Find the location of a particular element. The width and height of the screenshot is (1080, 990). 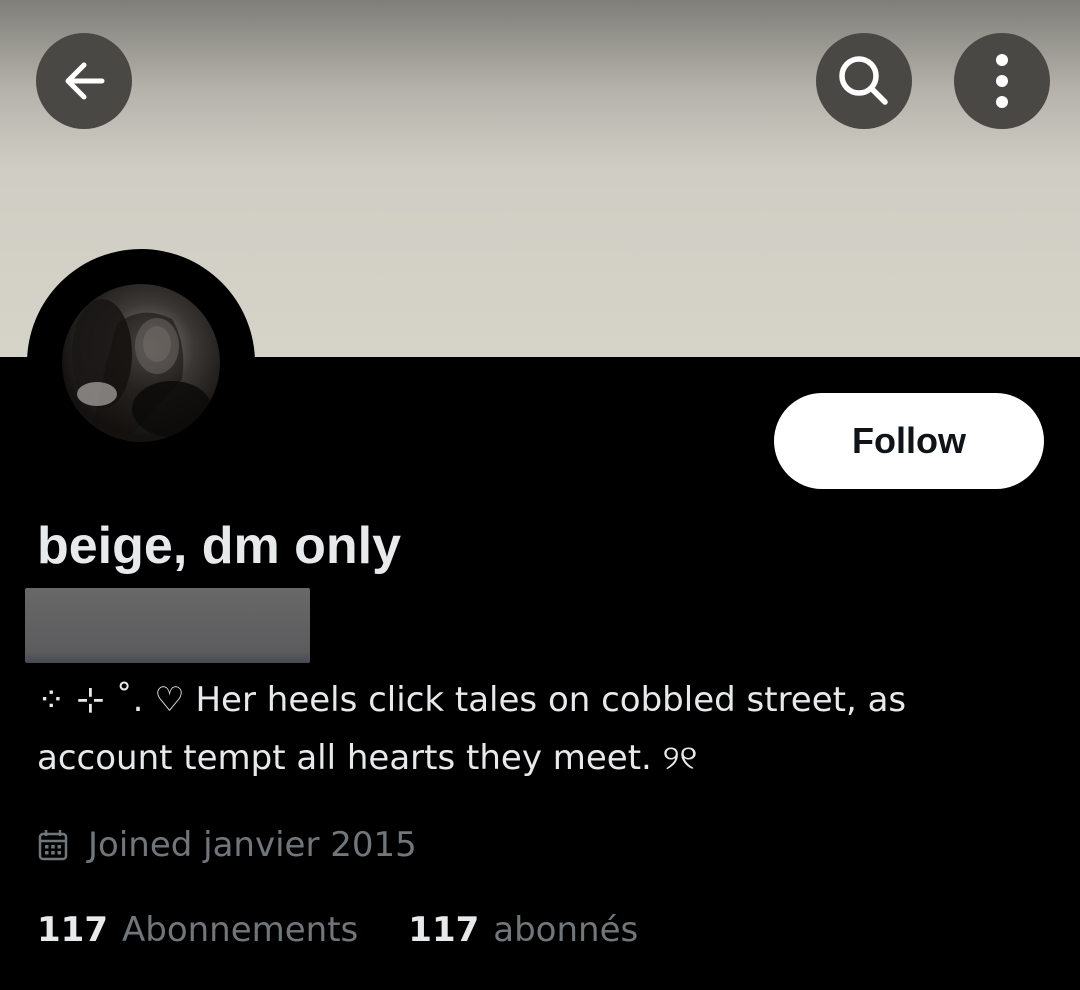

joined-text: Joined janvier 2015 is located at coordinates (252, 845).